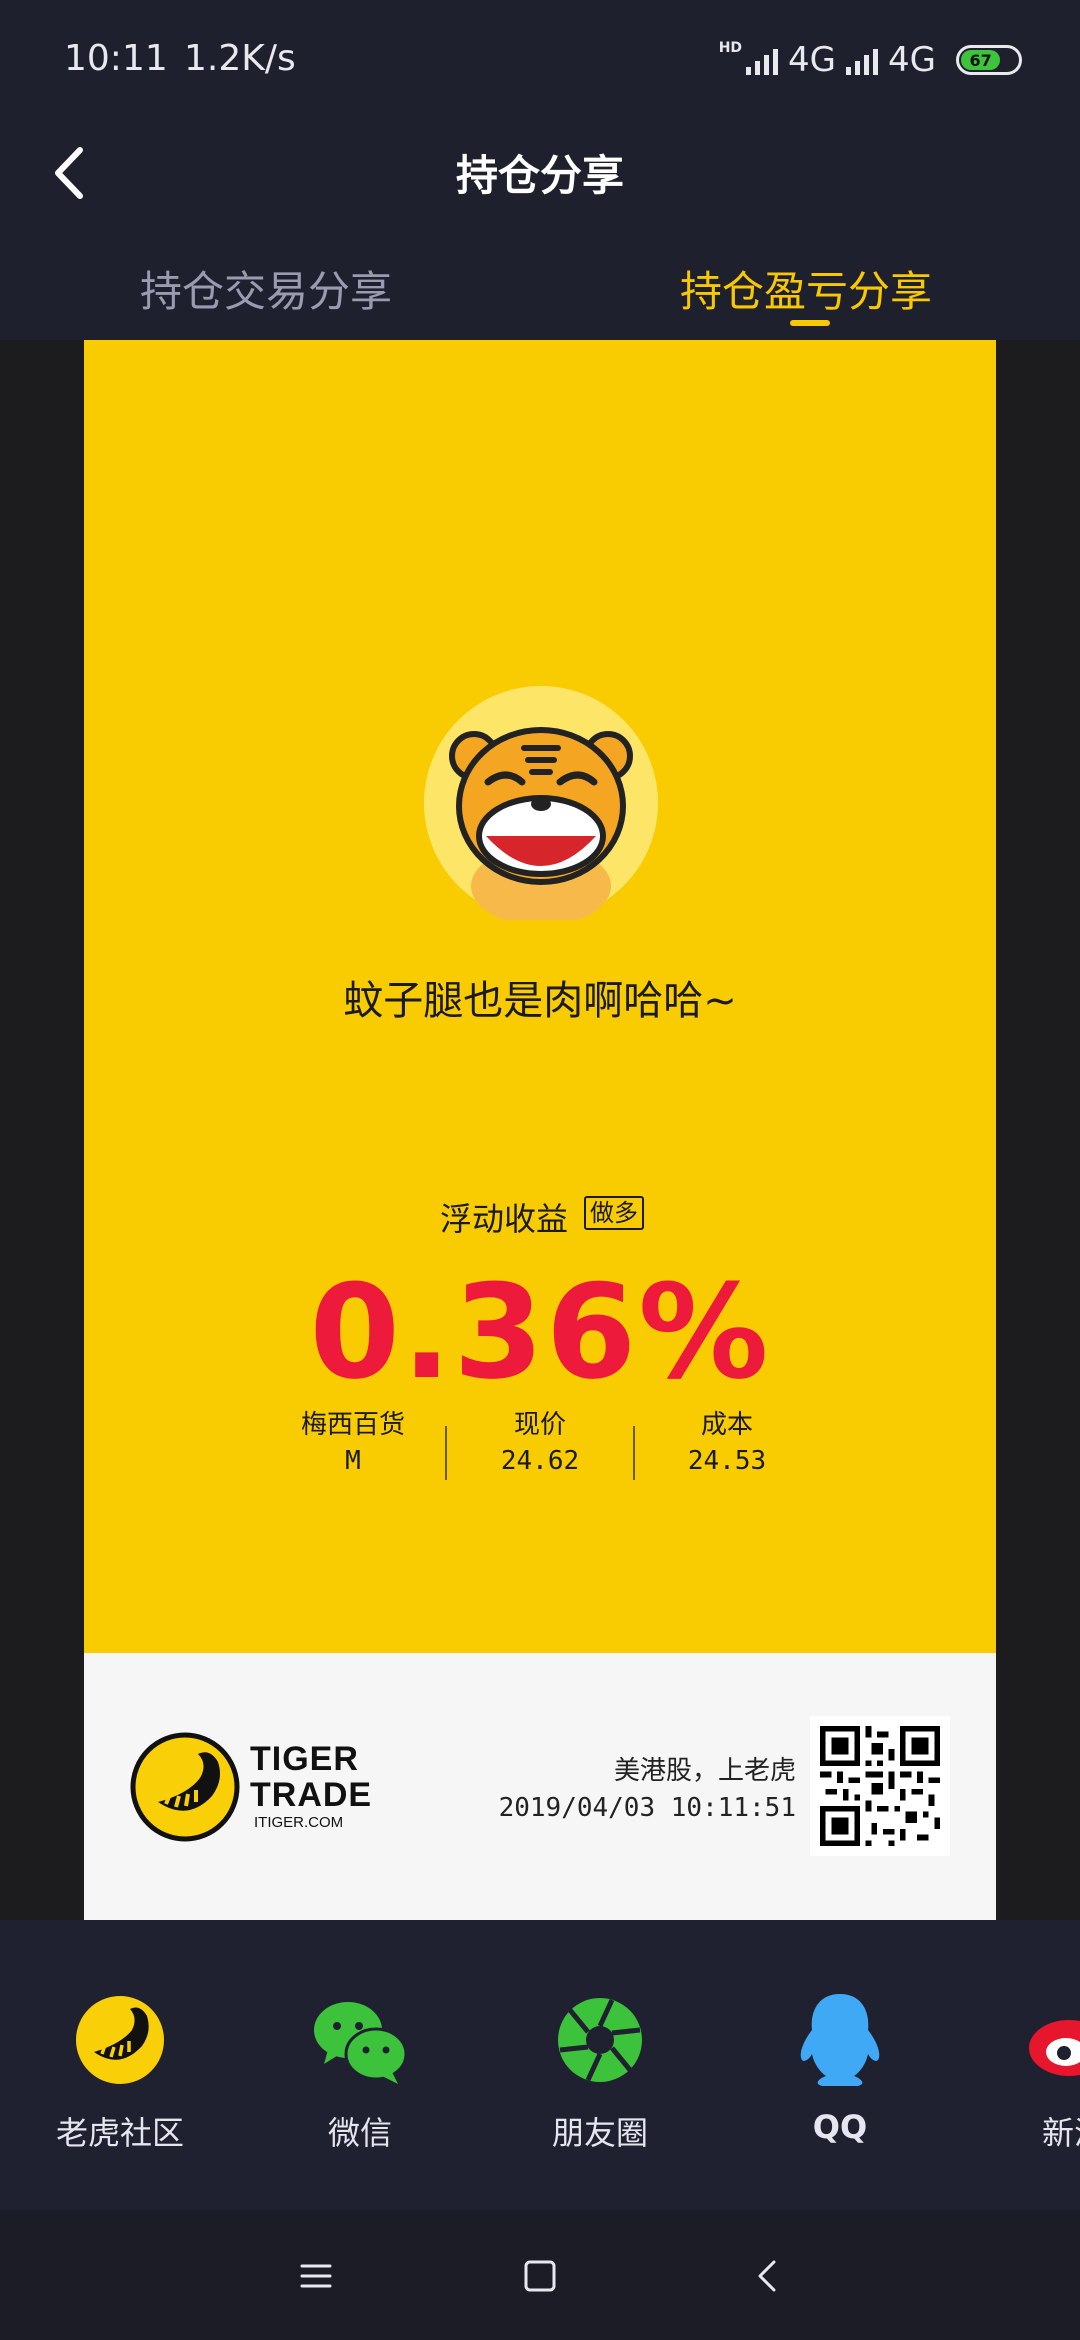 This screenshot has height=2340, width=1080. What do you see at coordinates (762, 60) in the screenshot?
I see `signal-icon` at bounding box center [762, 60].